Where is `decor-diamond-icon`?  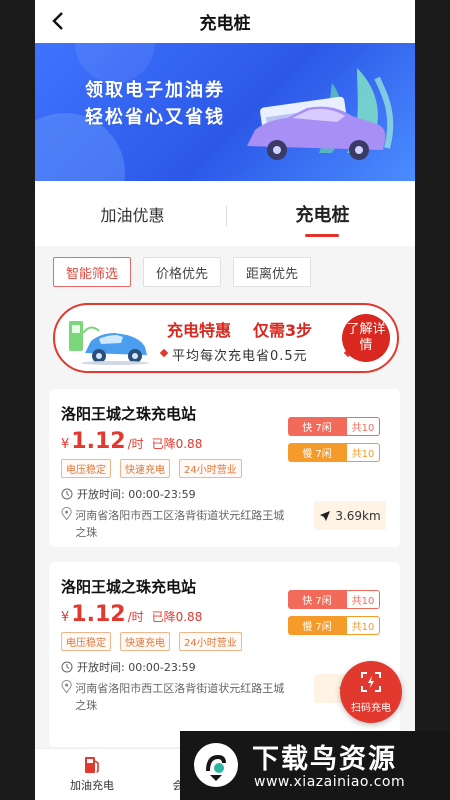 decor-diamond-icon is located at coordinates (164, 353).